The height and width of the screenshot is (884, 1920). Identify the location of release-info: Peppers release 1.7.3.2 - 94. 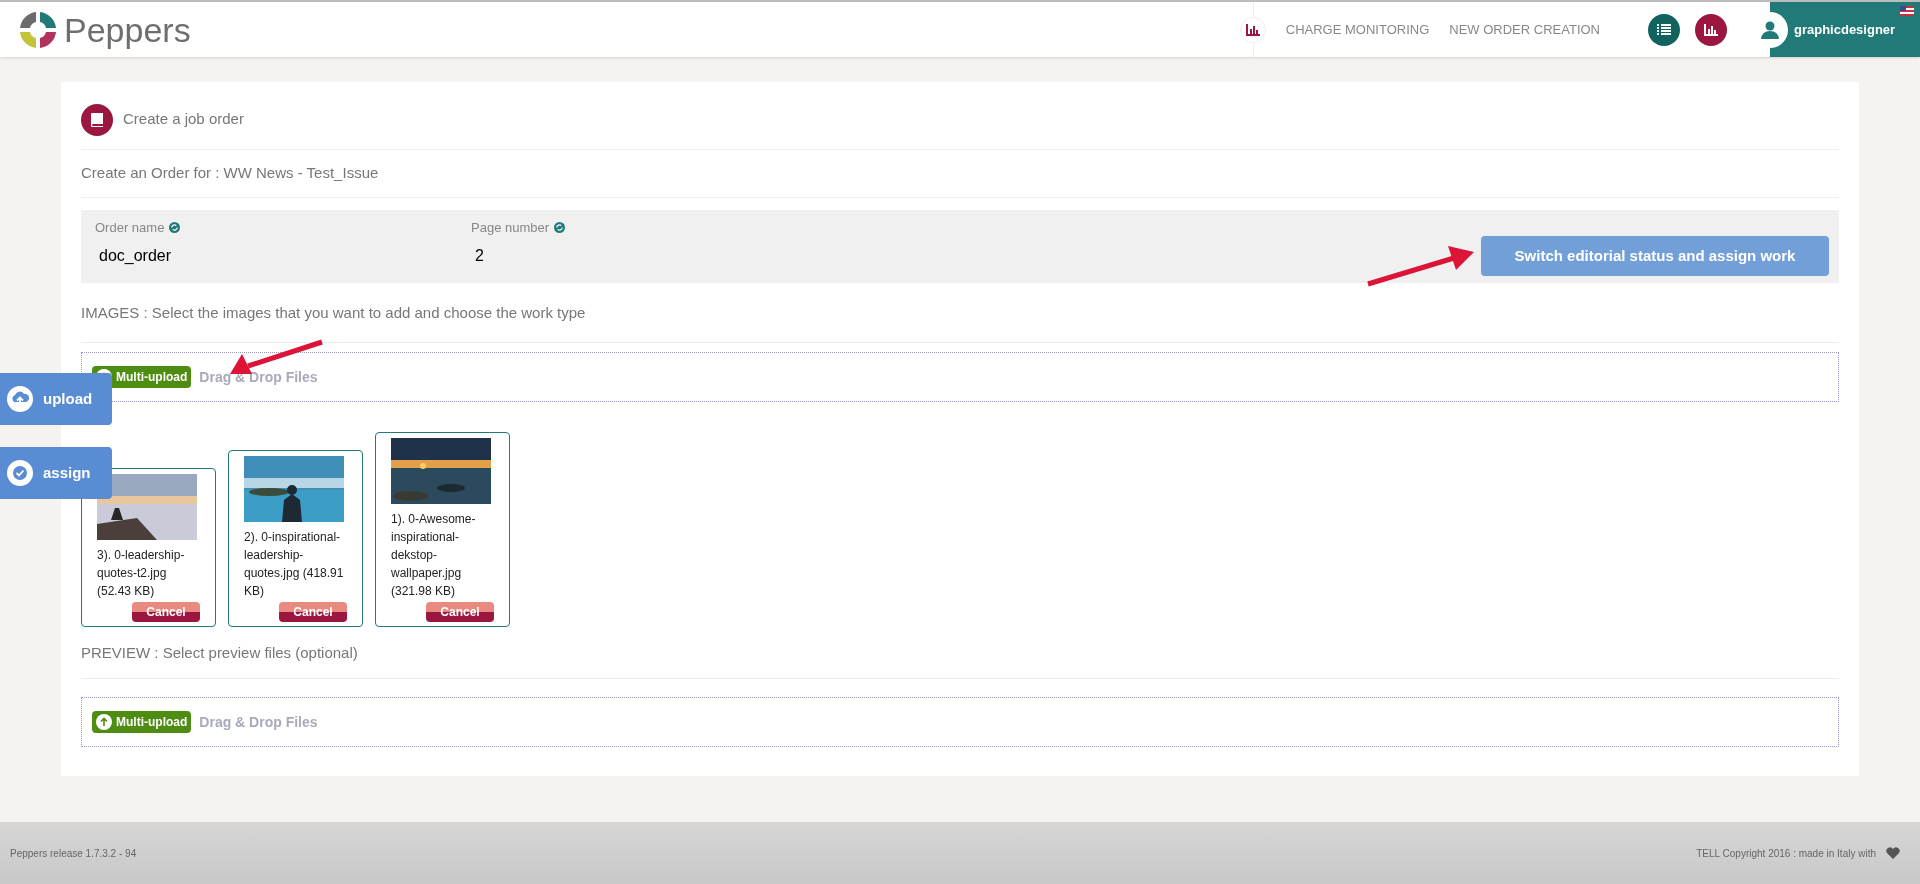
(73, 853).